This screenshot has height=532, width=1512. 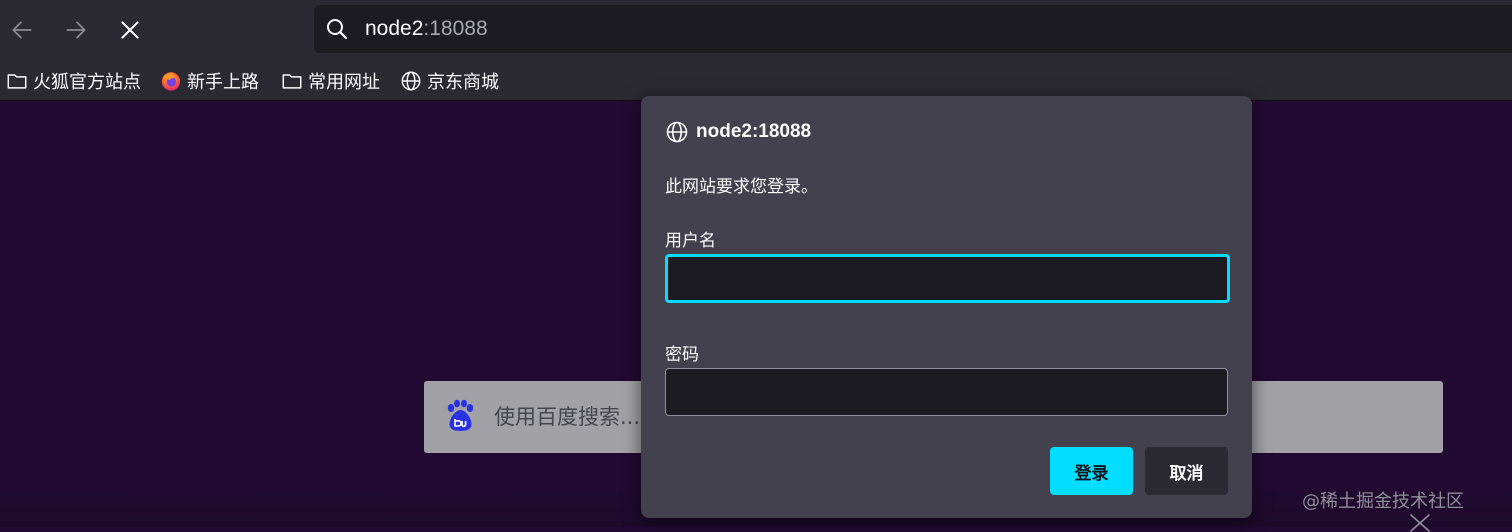 I want to click on bookmark-label: 常用网址, so click(x=344, y=82).